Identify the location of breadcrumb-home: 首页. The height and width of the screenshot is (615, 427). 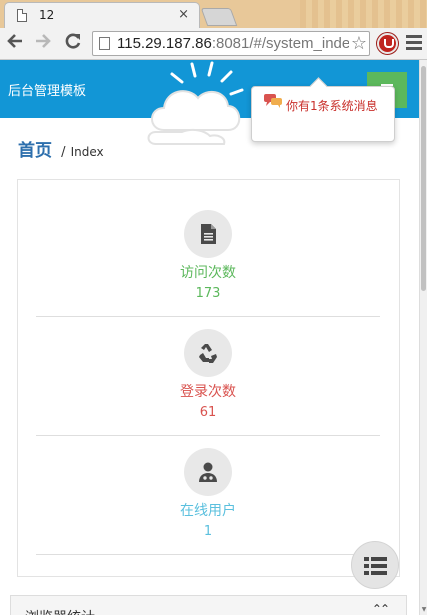
(35, 151).